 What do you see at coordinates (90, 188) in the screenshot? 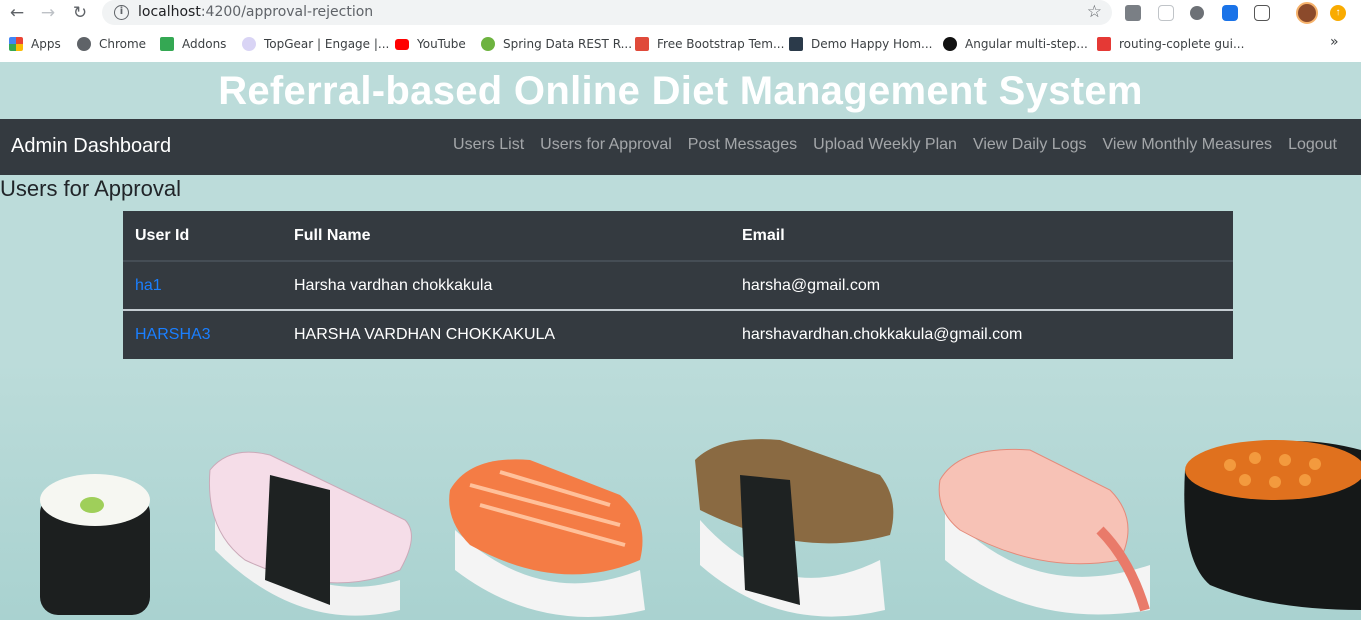
I see `section-title: Users for Approval` at bounding box center [90, 188].